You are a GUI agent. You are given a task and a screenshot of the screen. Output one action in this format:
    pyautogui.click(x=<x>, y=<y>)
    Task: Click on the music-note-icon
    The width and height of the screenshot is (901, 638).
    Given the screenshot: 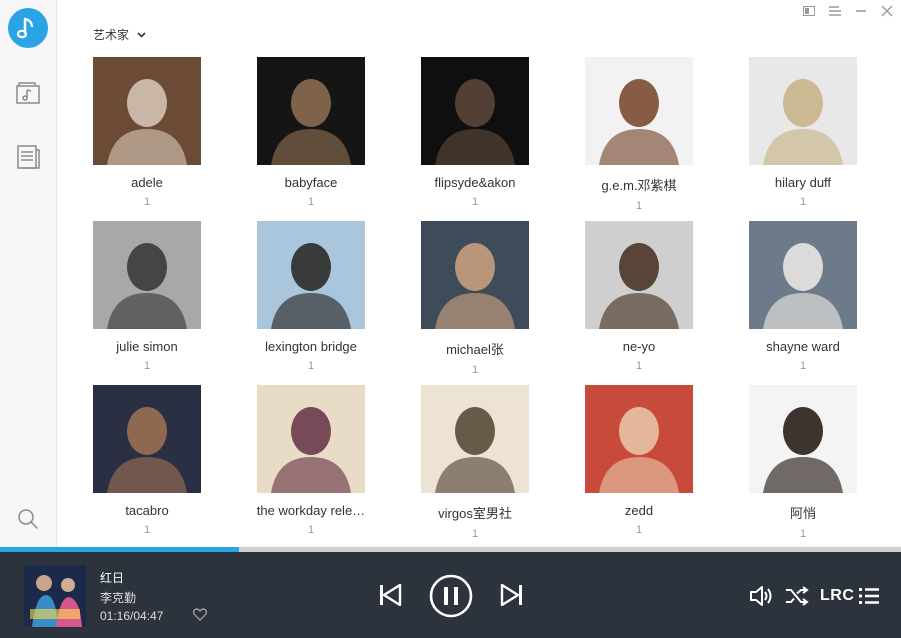 What is the action you would take?
    pyautogui.click(x=25, y=28)
    